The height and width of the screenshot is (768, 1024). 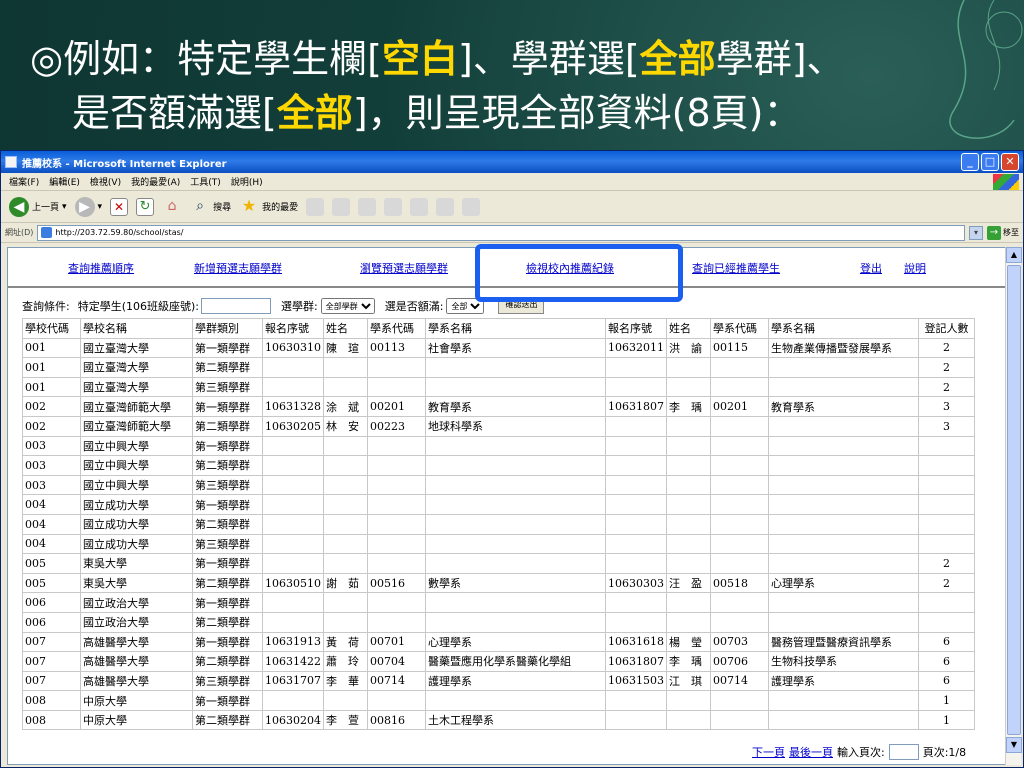 I want to click on research-icon, so click(x=445, y=206).